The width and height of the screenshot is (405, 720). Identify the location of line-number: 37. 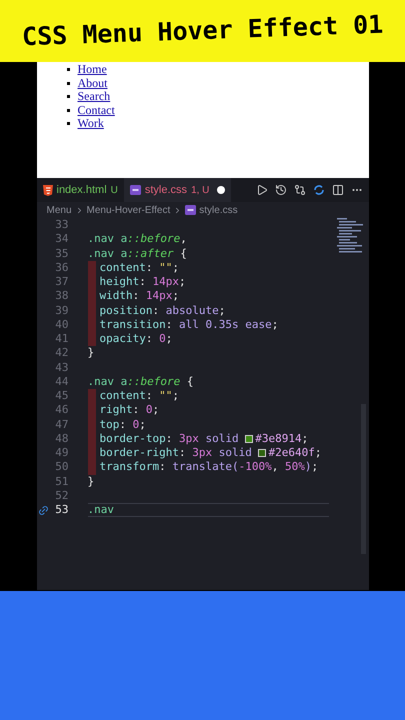
(61, 282).